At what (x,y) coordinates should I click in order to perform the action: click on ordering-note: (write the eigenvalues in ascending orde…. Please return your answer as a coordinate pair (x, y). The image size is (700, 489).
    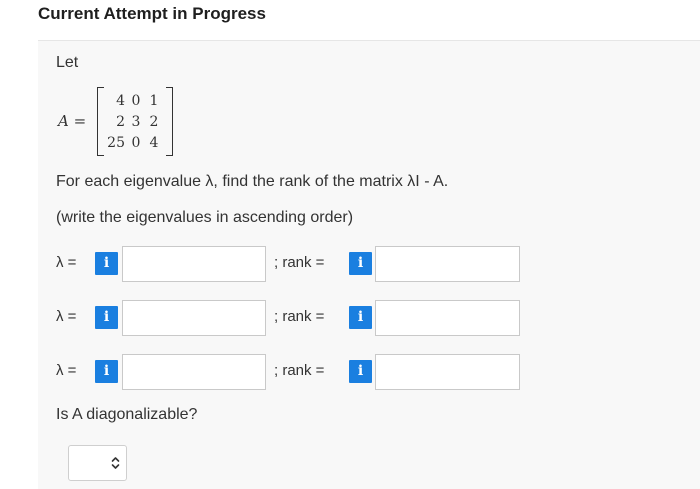
    Looking at the image, I should click on (205, 217).